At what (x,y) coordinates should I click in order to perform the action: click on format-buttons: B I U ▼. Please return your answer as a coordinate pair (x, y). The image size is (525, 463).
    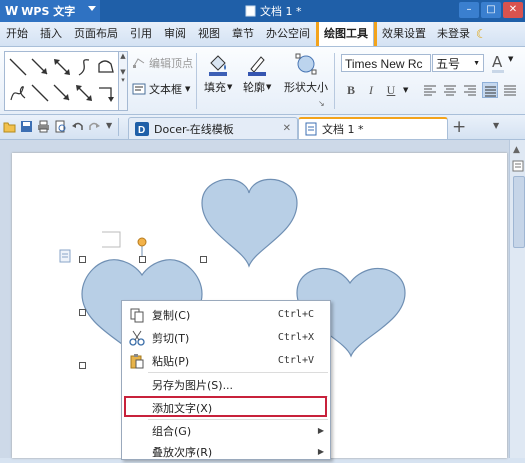
    Looking at the image, I should click on (430, 90).